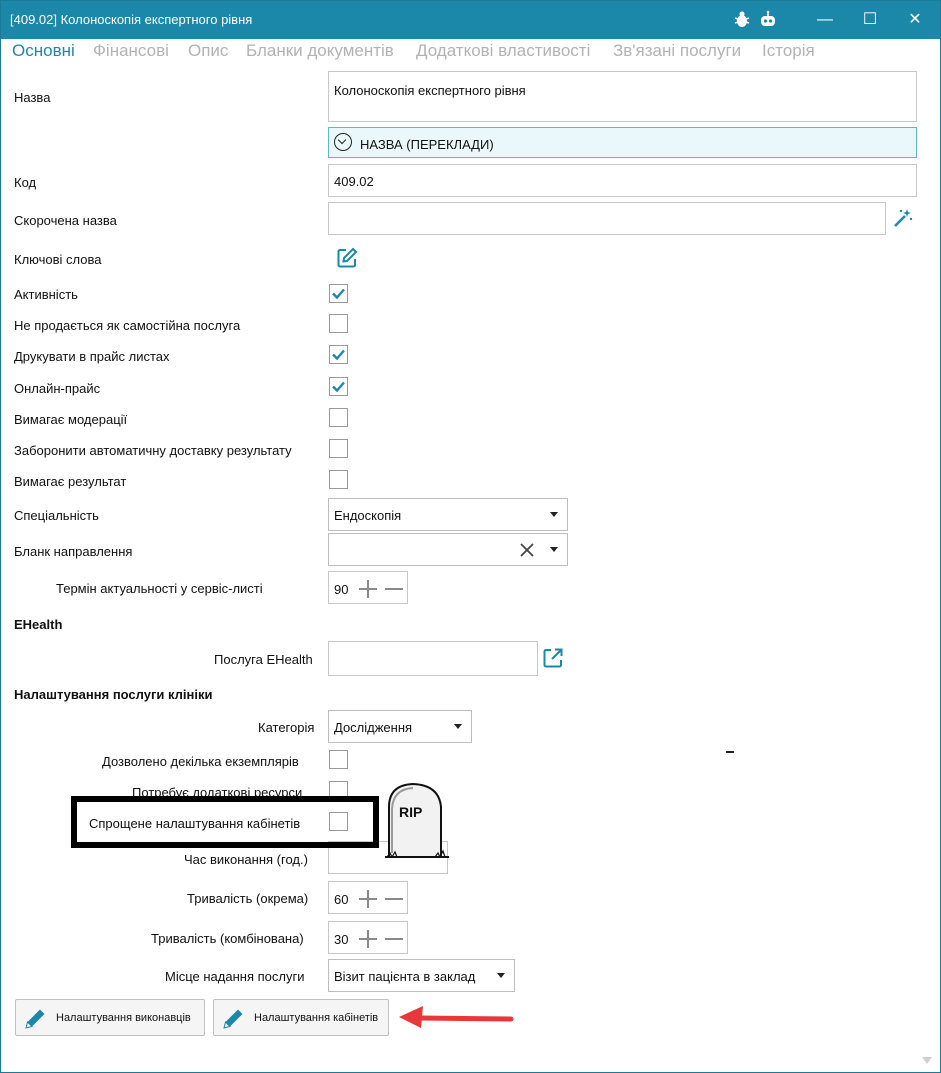 This screenshot has width=941, height=1073. I want to click on performers-settings-button: Налаштування виконавців, so click(110, 1017).